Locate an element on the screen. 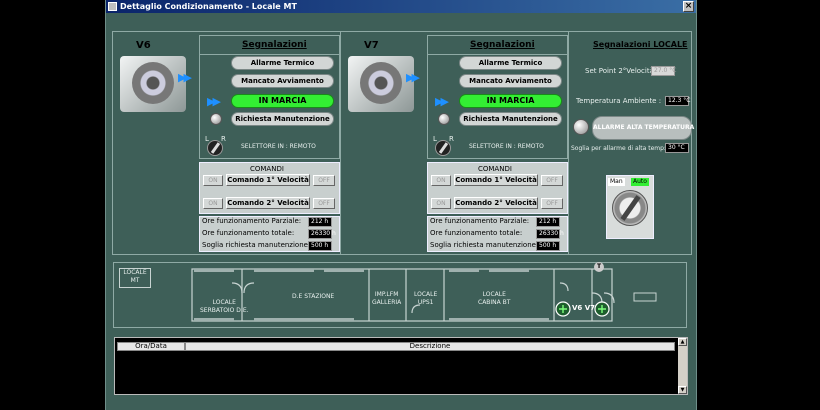  room-serbatoio: LOCALE SERBATOIO D.E. is located at coordinates (224, 306).